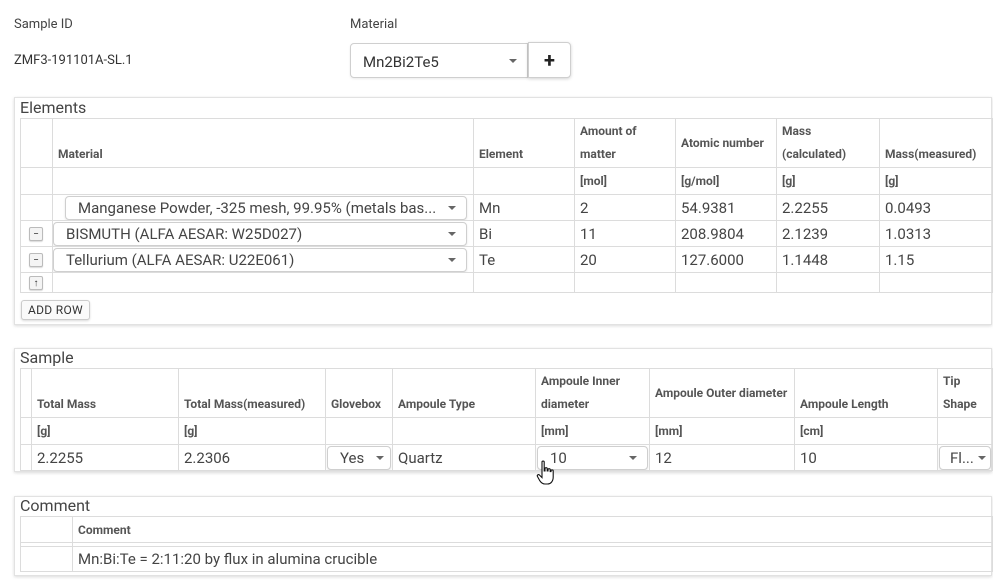  I want to click on elements-title: Elements, so click(53, 107).